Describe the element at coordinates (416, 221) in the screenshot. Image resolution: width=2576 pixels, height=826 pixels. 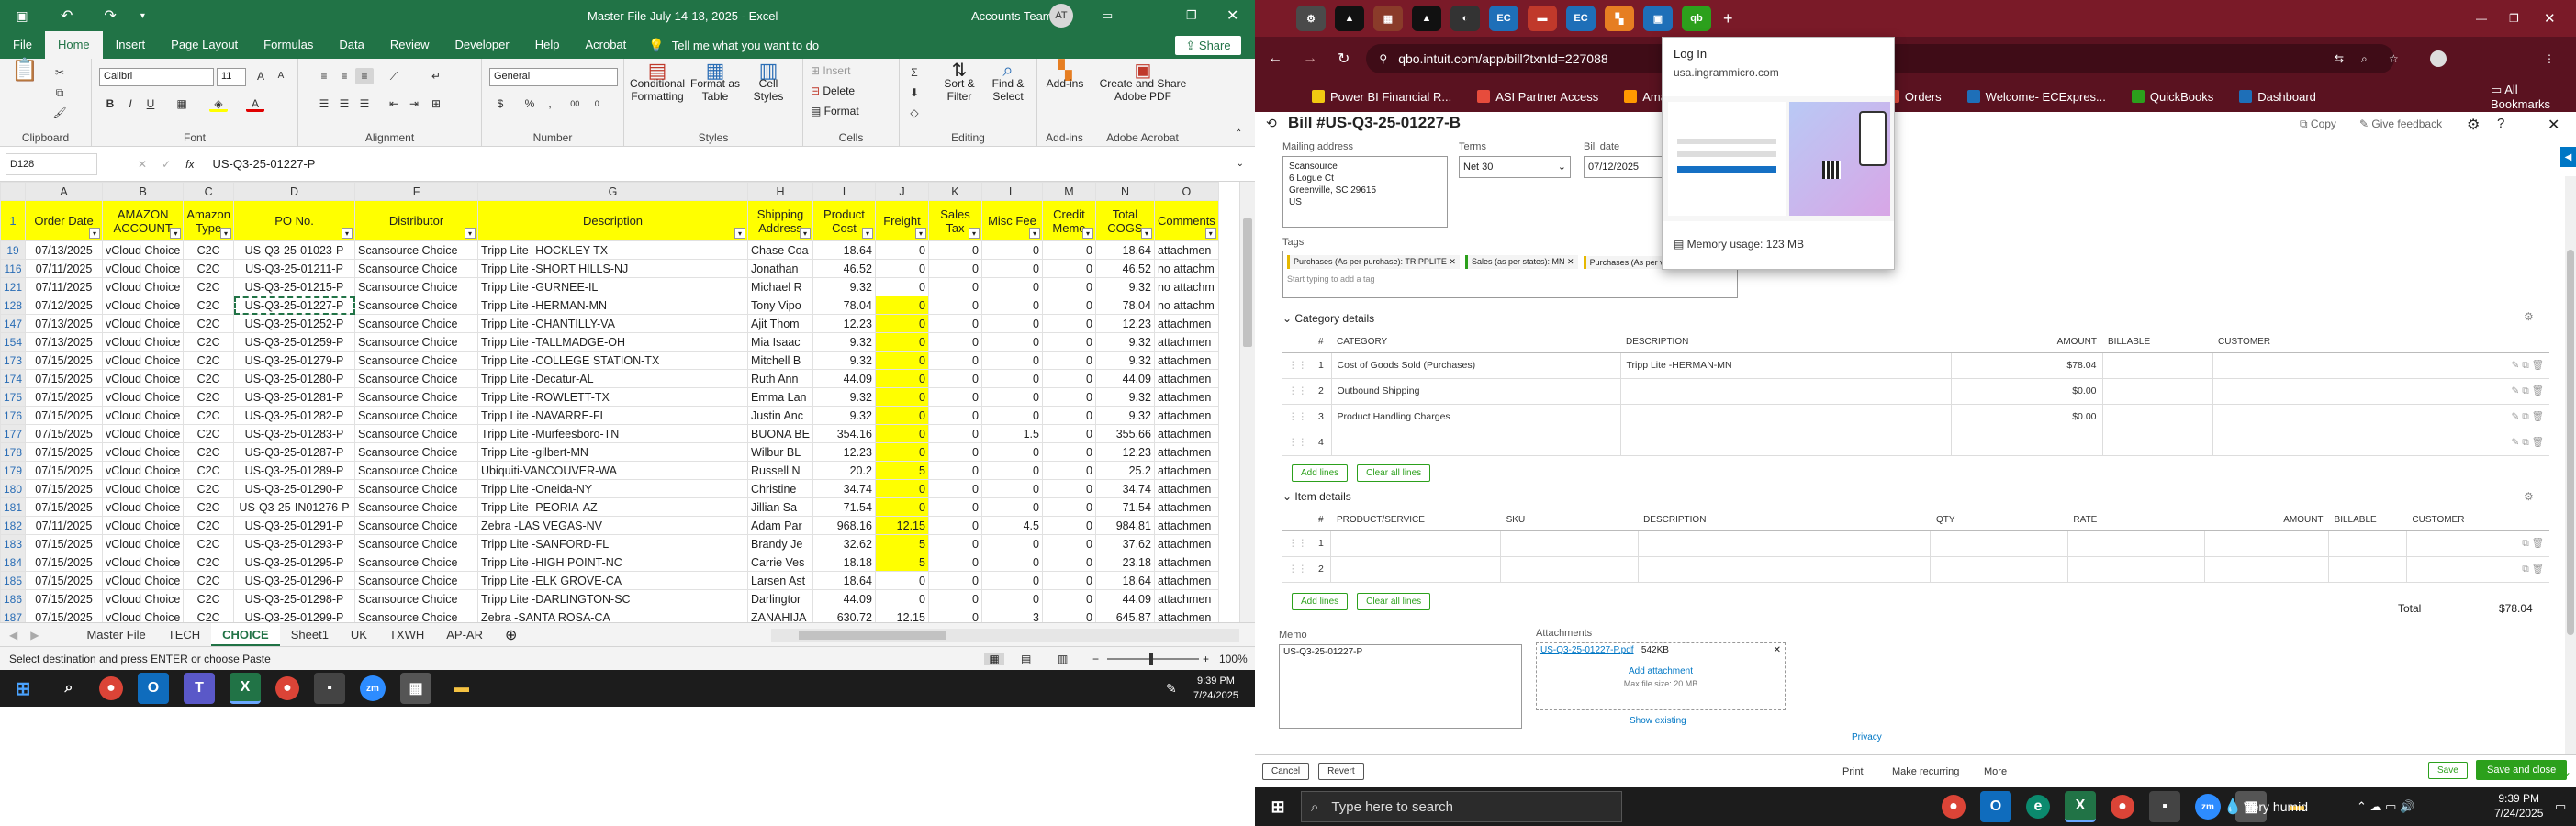
I see `column-header-cell: Distributor ▾` at that location.